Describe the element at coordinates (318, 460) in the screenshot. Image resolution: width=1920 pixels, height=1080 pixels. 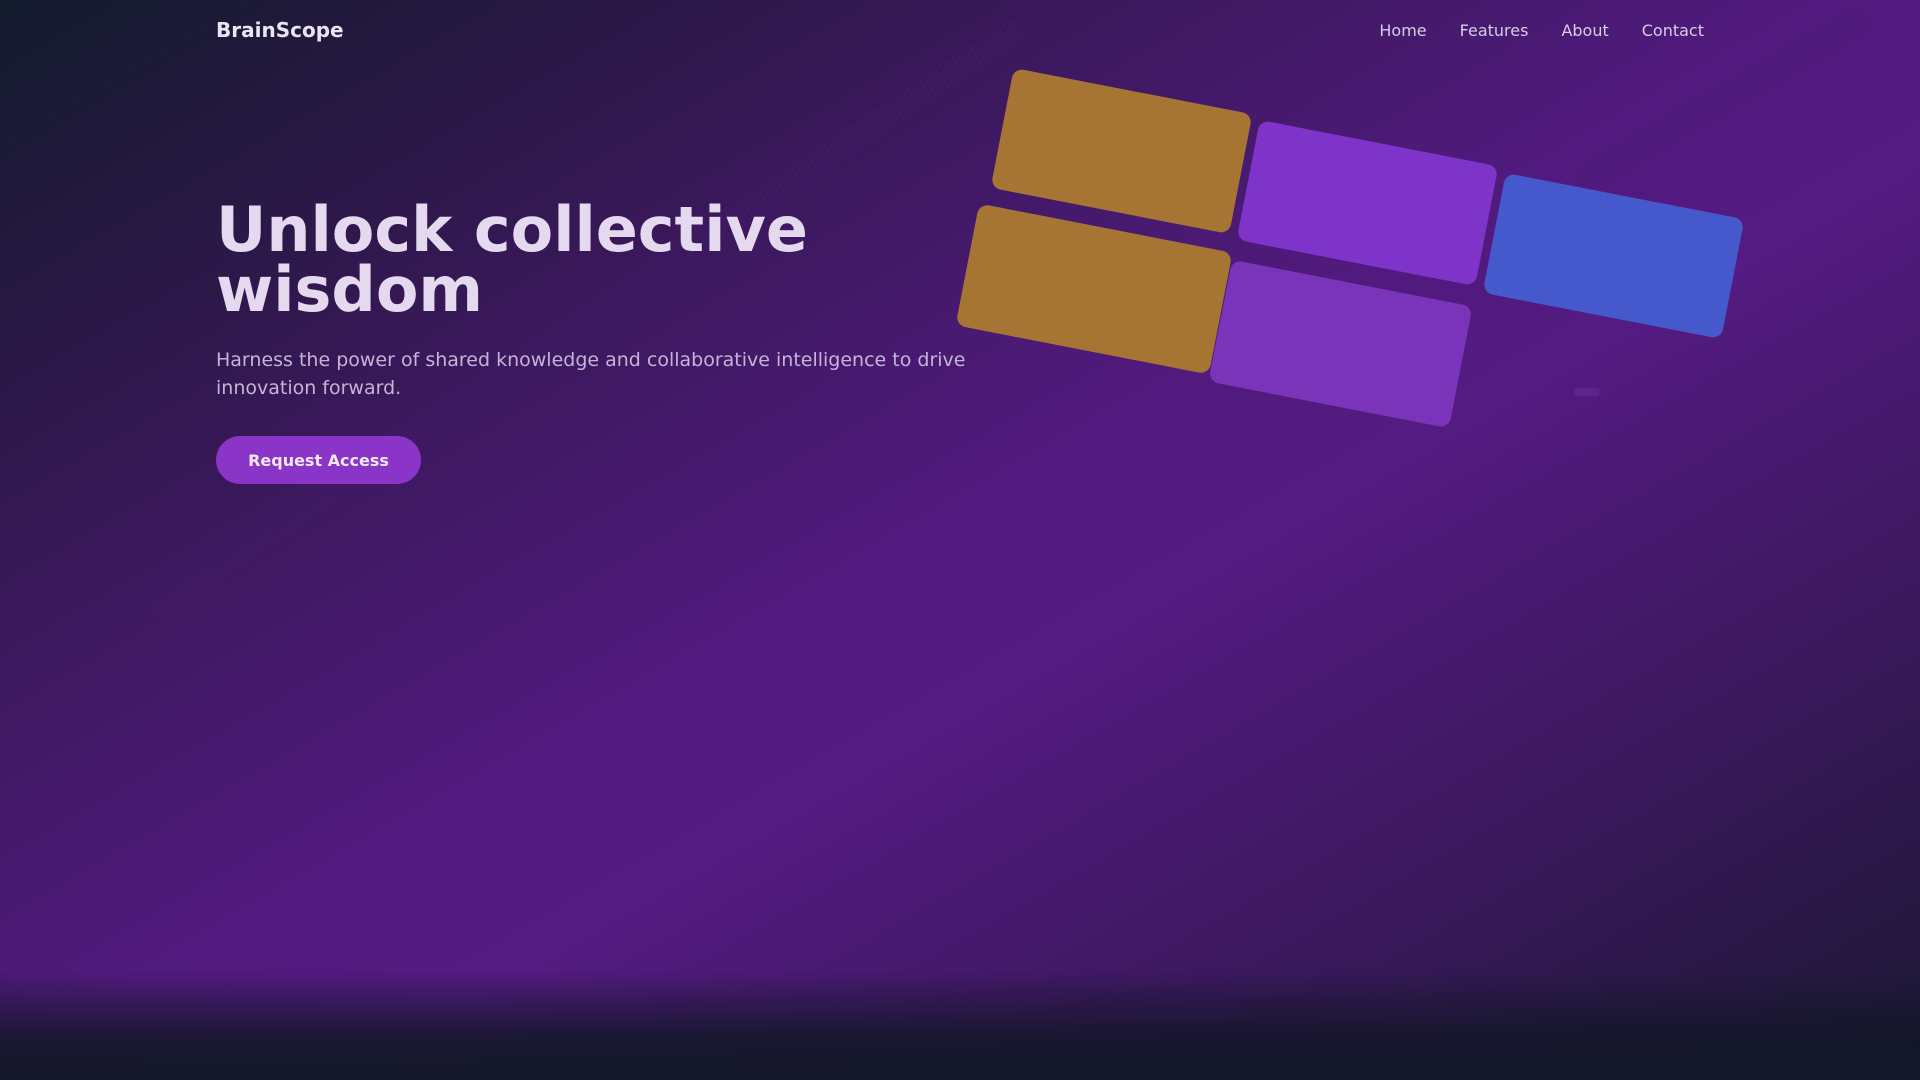
I see `request-access-button: Request Access` at that location.